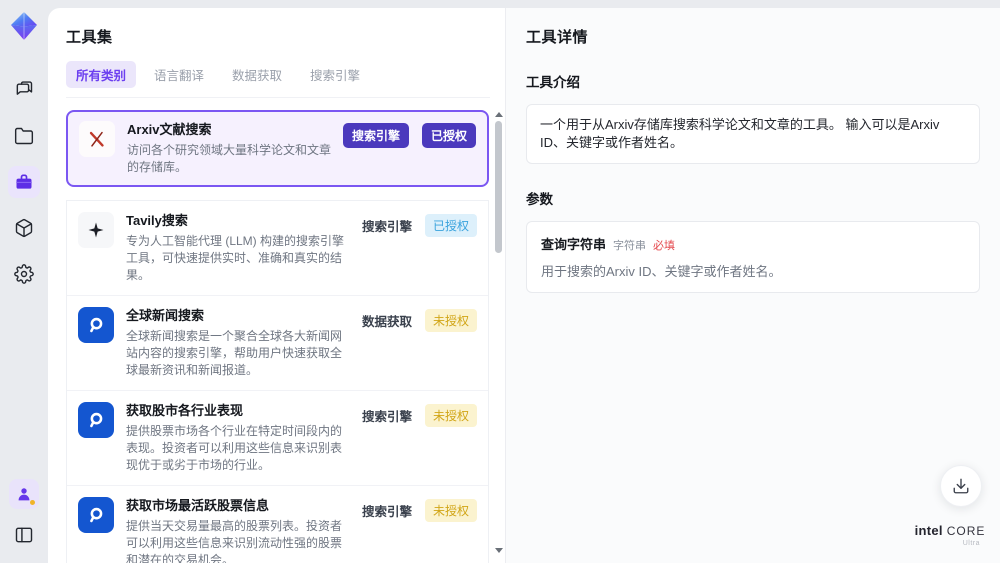  Describe the element at coordinates (179, 74) in the screenshot. I see `tab-language-translation: 语言翻译` at that location.